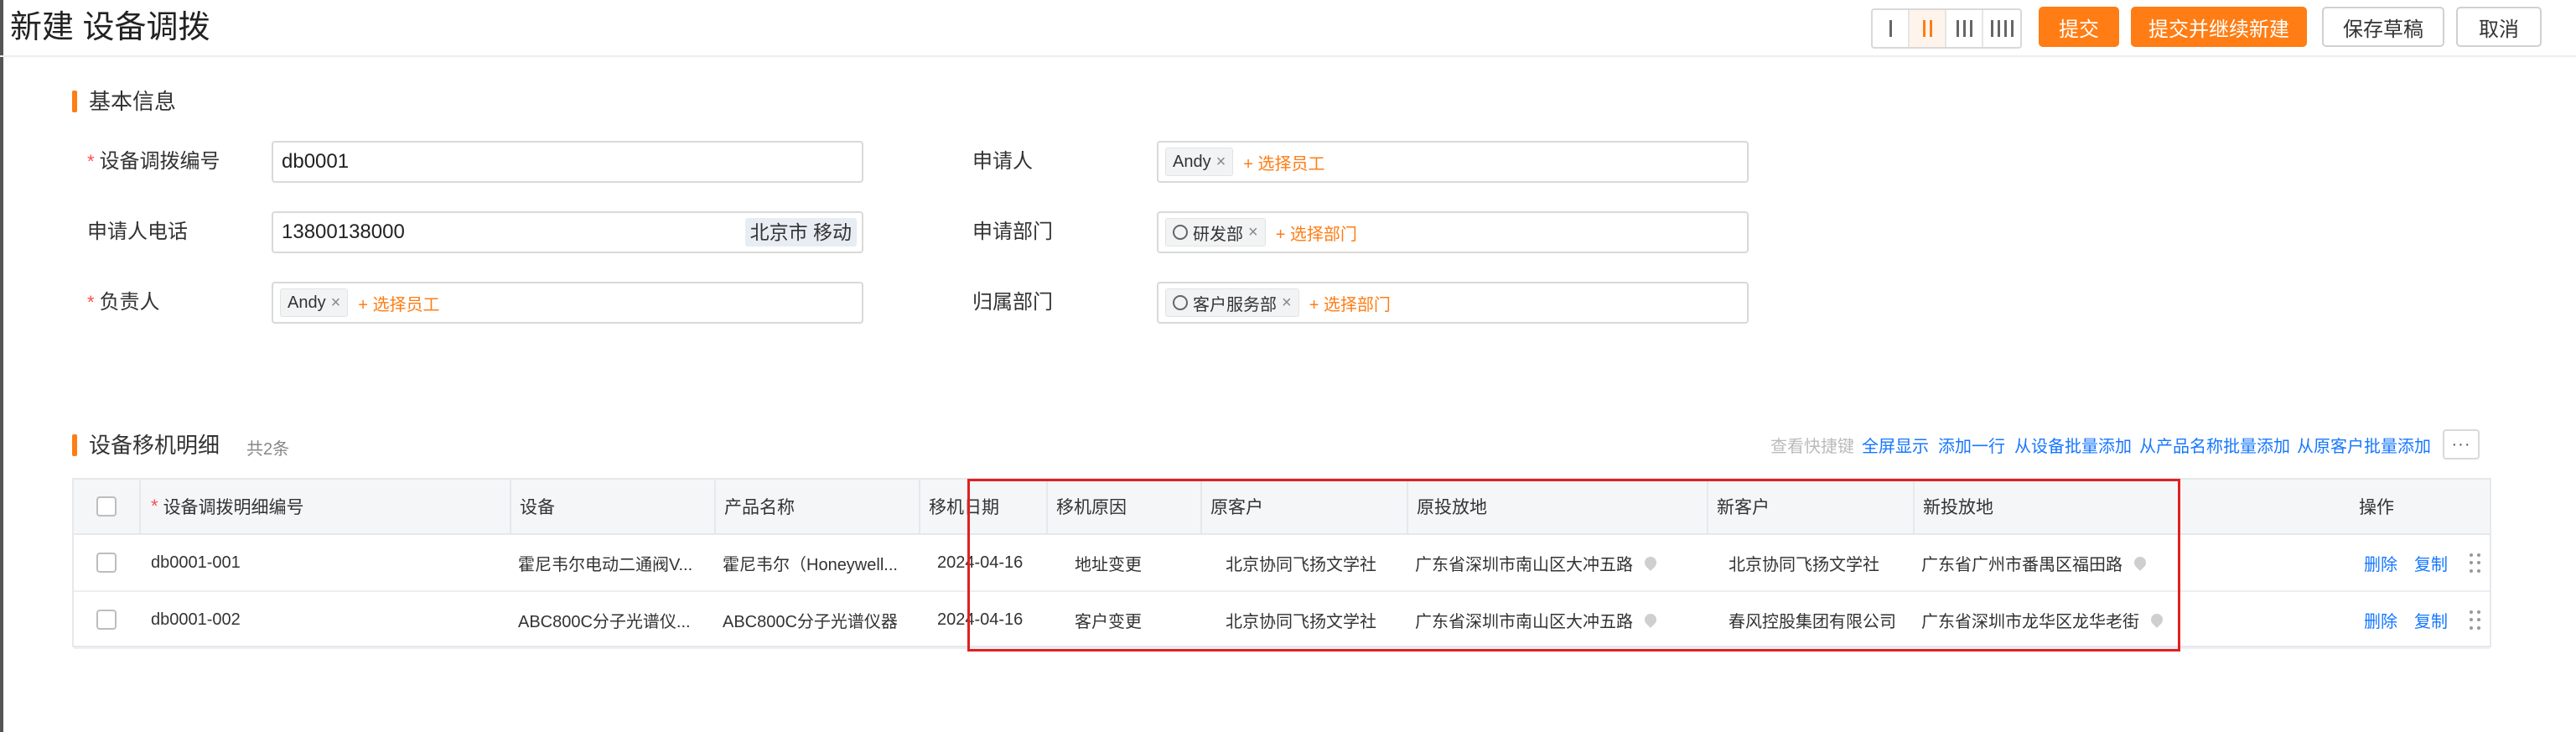  I want to click on cell-new-customer: 北京协同飞扬文学社, so click(1810, 563).